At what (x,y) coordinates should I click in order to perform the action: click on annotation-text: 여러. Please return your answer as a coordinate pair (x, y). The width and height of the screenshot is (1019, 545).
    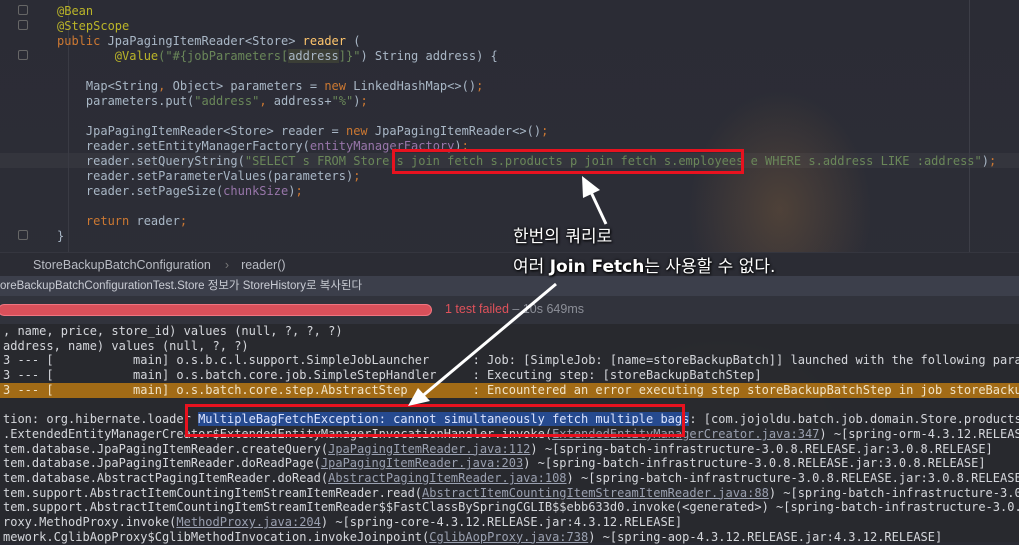
    Looking at the image, I should click on (531, 267).